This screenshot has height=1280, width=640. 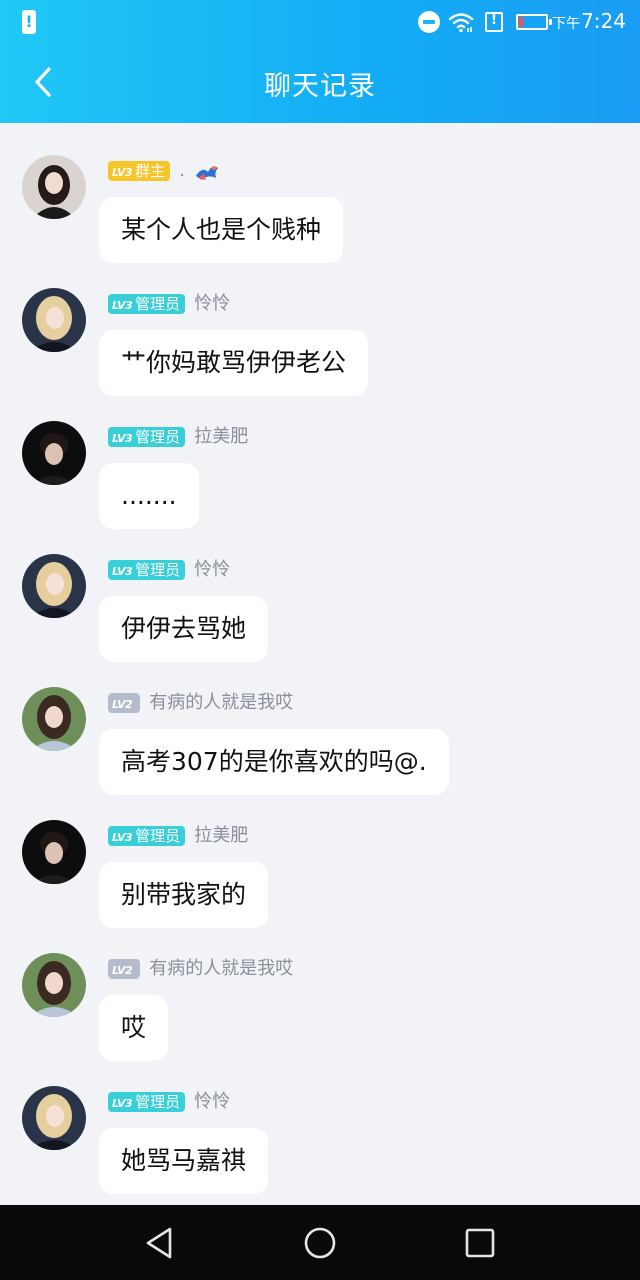 What do you see at coordinates (29, 22) in the screenshot?
I see `notification-alert-icon` at bounding box center [29, 22].